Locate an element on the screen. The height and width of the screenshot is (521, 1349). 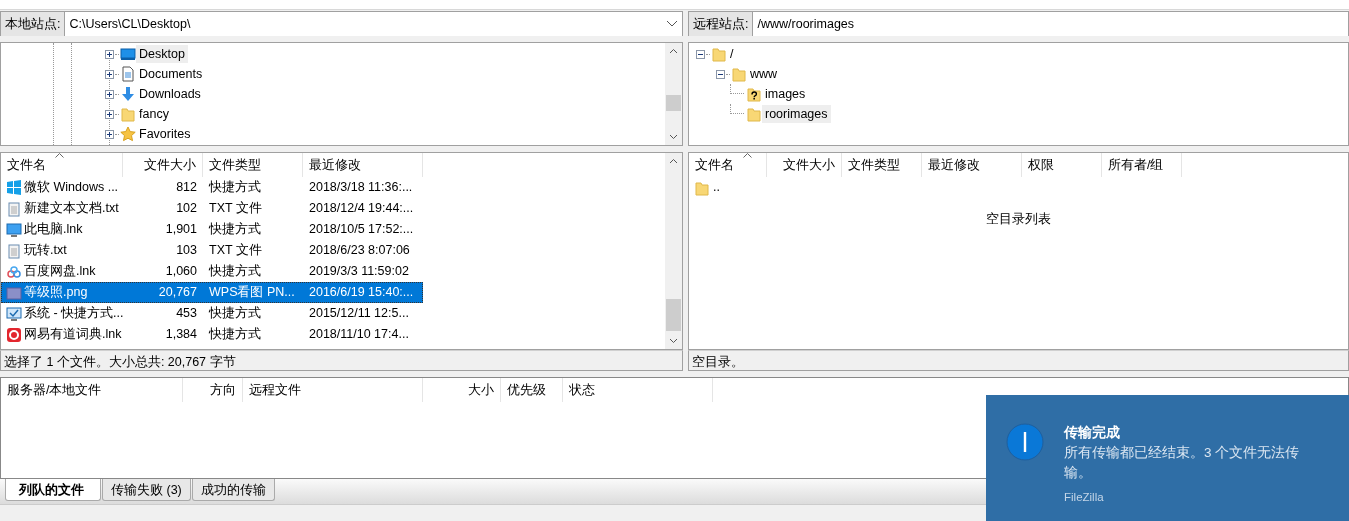
column-header: 大小 is located at coordinates (462, 390).